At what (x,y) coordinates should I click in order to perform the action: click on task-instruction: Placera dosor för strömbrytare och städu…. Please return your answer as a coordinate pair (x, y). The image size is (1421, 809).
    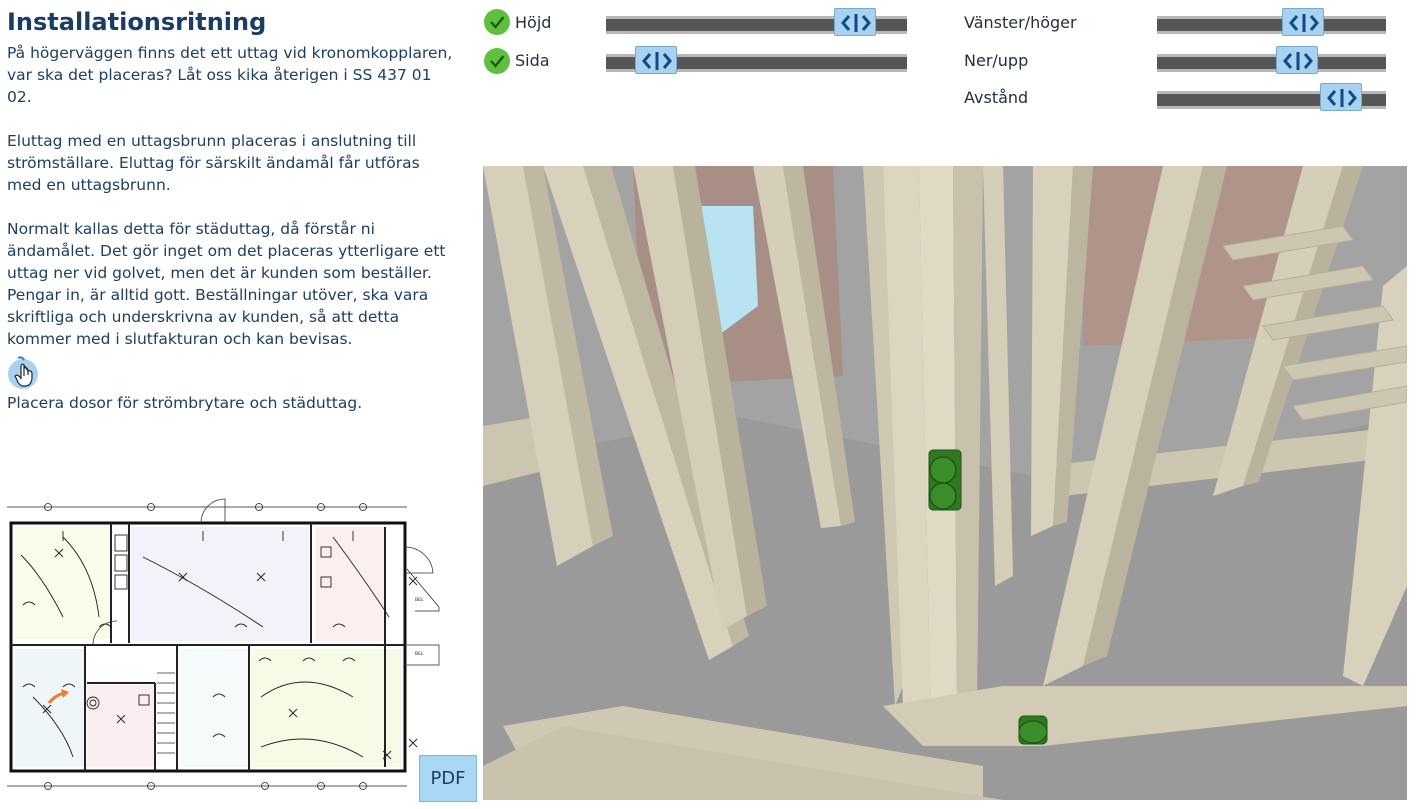
    Looking at the image, I should click on (185, 403).